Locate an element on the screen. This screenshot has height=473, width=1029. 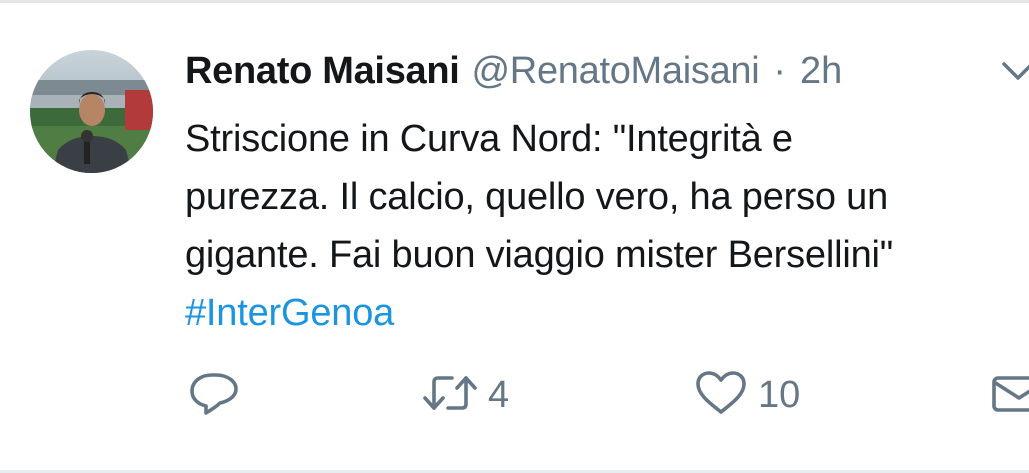
tweet-text-line: Striscione in Curva Nord: "Integrità e is located at coordinates (489, 139).